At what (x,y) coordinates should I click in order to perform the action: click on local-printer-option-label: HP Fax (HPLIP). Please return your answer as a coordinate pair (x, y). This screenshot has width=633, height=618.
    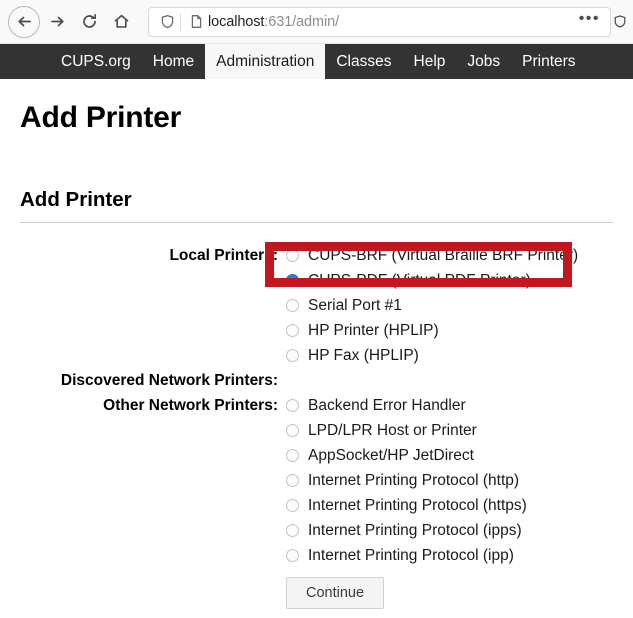
    Looking at the image, I should click on (363, 355).